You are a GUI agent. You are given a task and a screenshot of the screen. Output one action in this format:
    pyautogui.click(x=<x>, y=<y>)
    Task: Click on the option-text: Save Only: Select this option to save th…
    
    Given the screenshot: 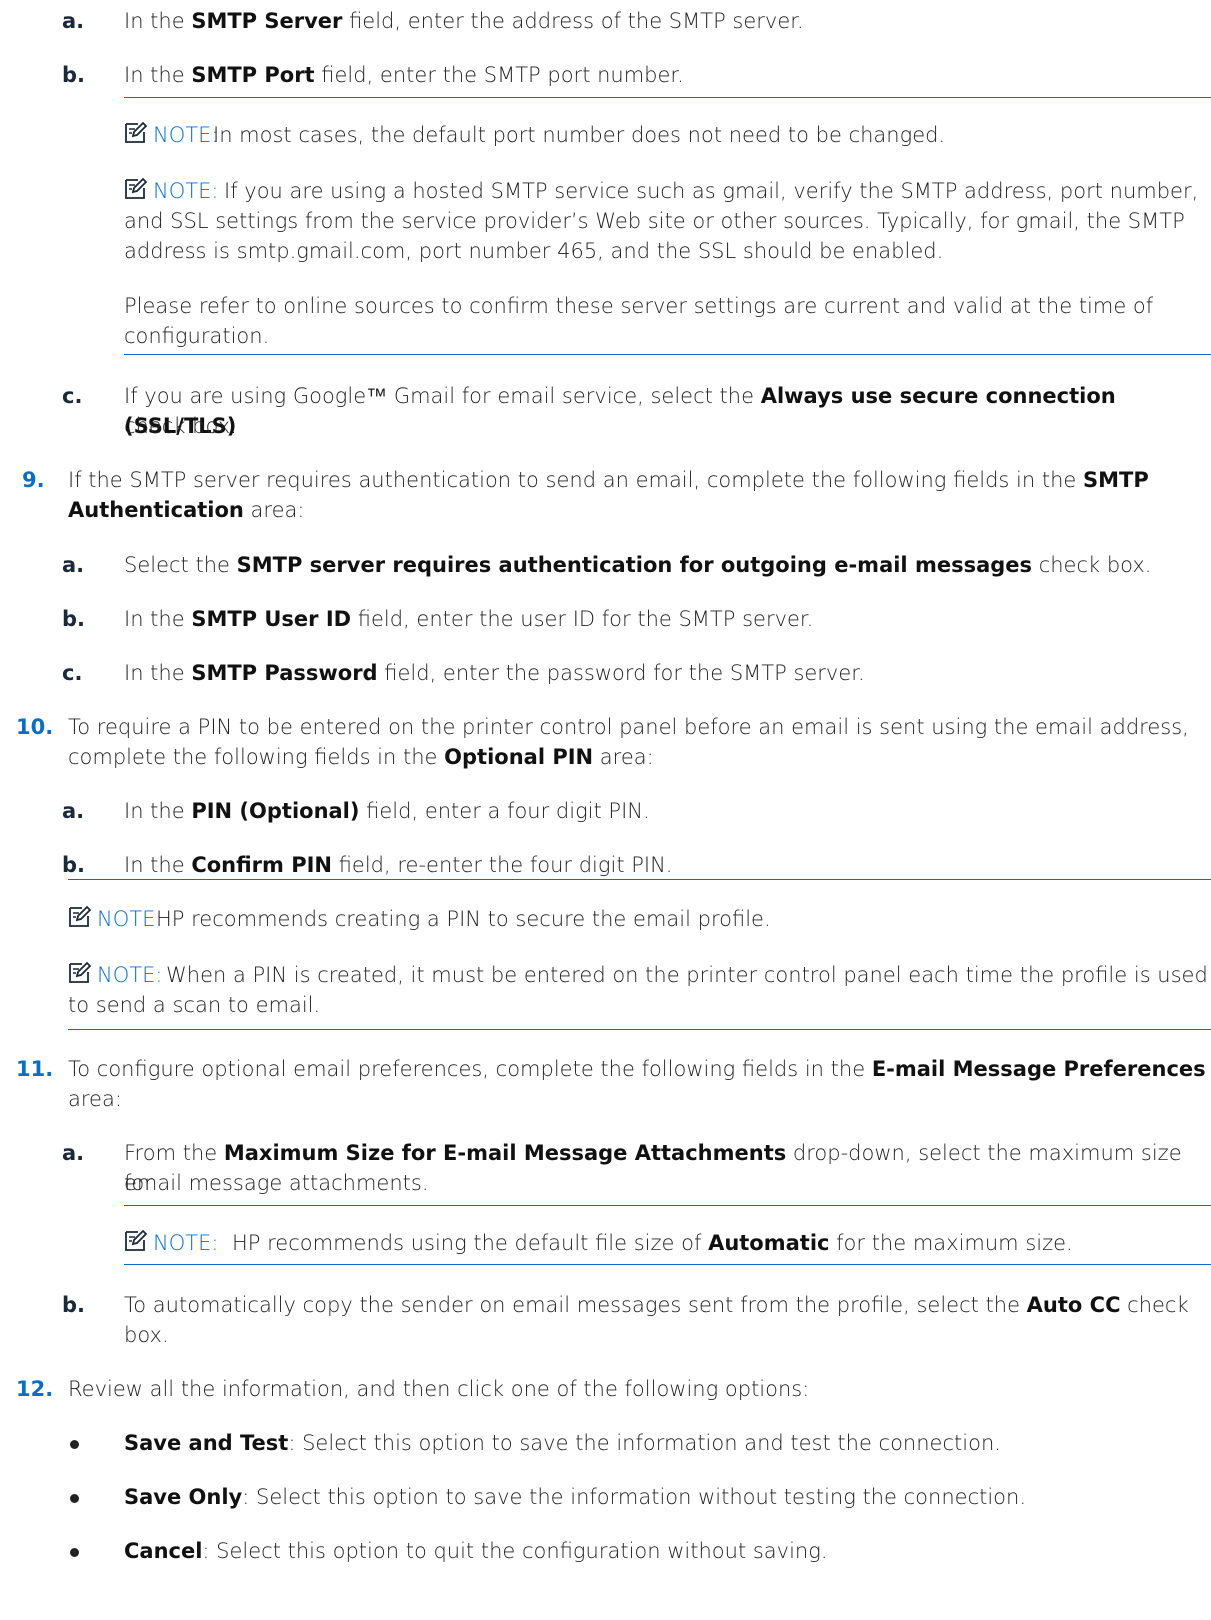 What is the action you would take?
    pyautogui.click(x=575, y=1497)
    